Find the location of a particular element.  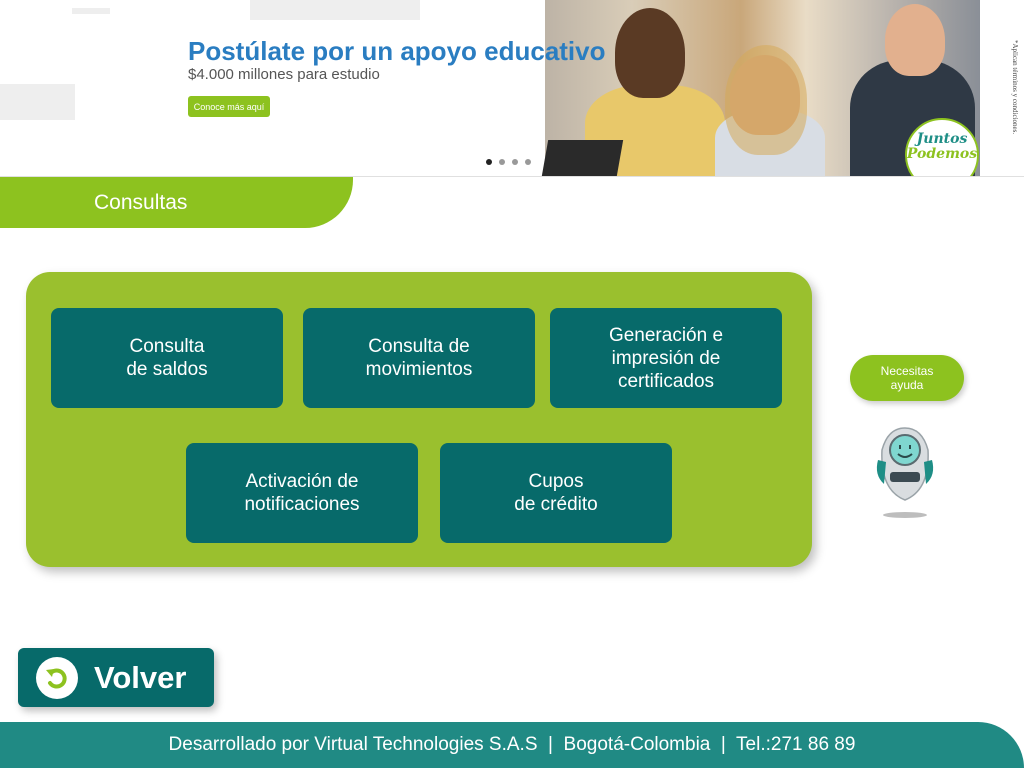

credit-limits-button: Cupos de crédito is located at coordinates (556, 493).